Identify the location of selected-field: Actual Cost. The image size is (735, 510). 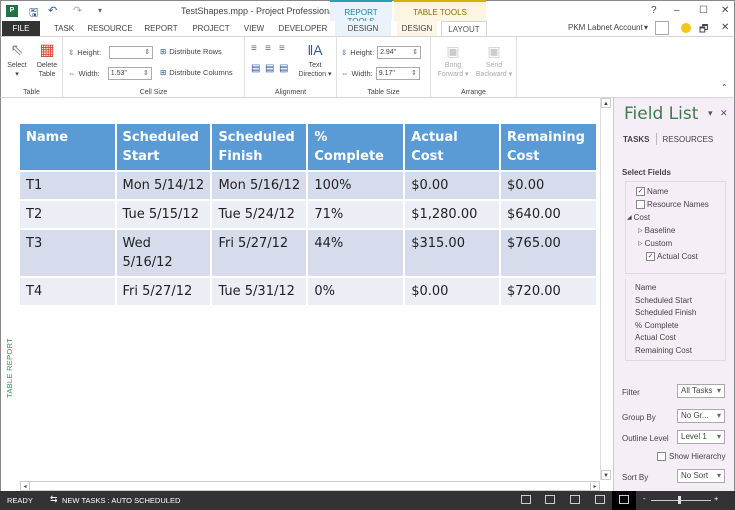
(675, 338).